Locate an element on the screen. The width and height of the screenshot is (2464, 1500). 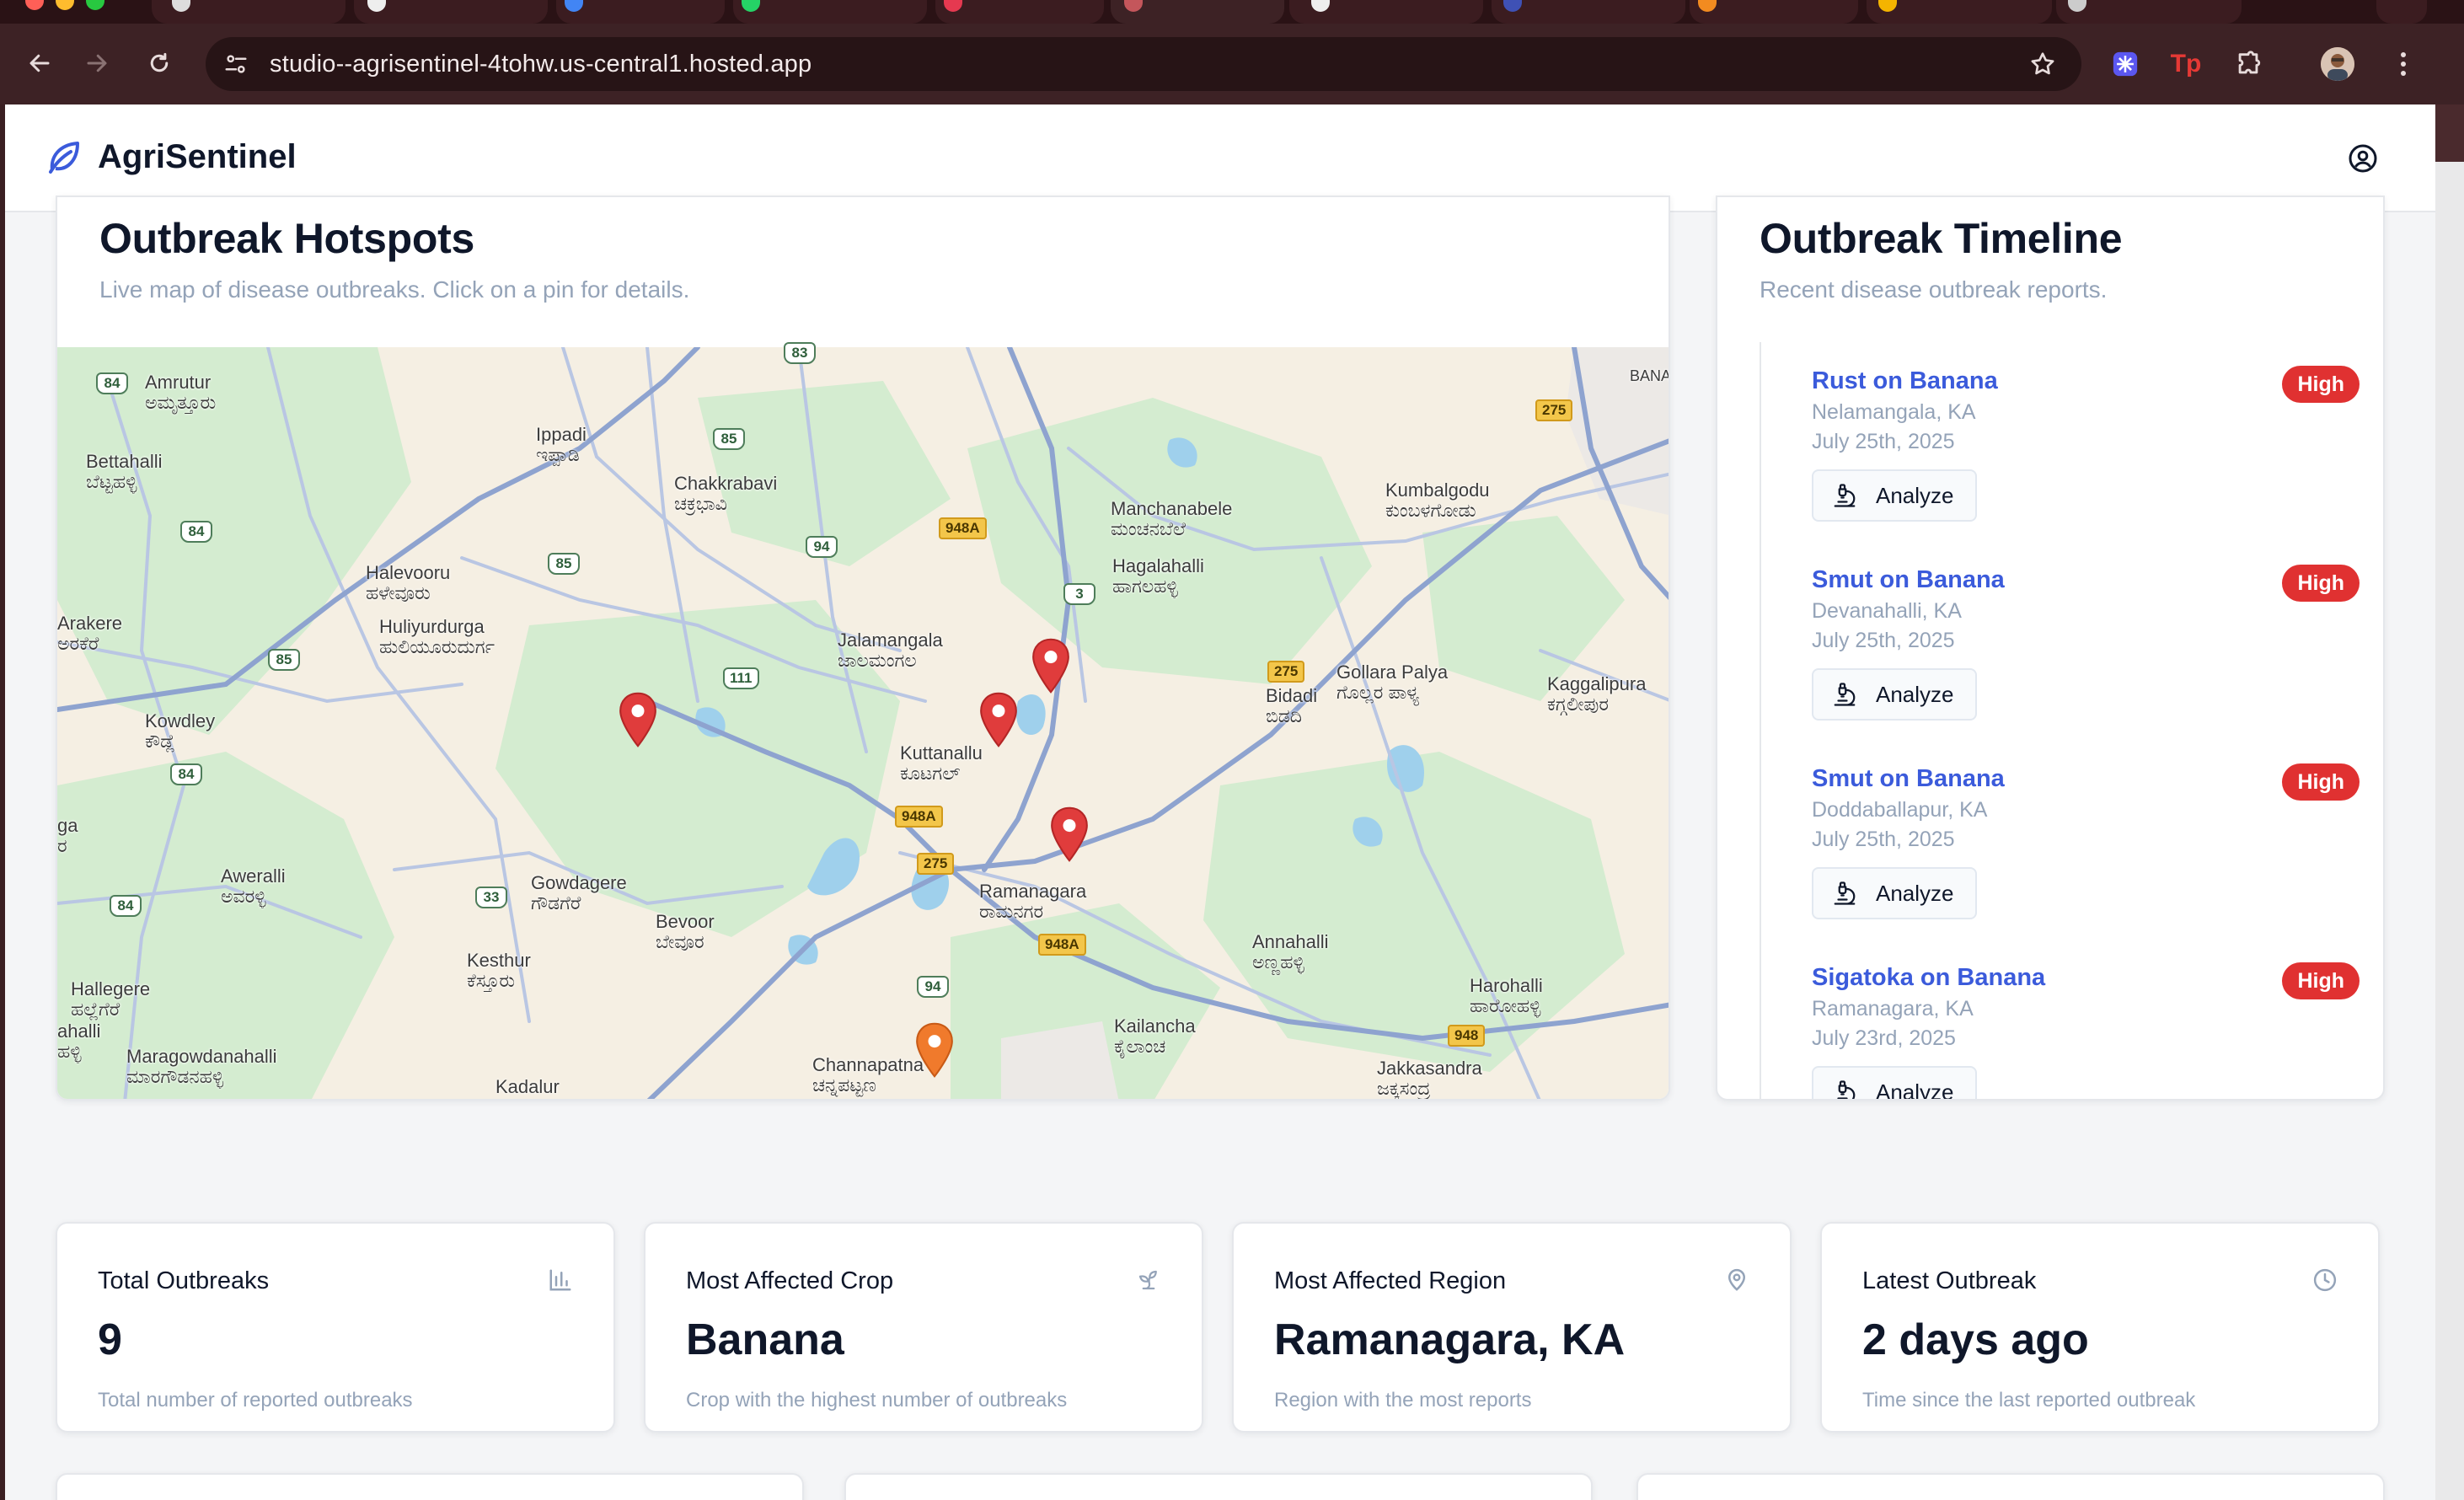
map-place-label: Huliyurdurga ಹುಲಿಯೂರುದುರ್ಗ is located at coordinates (437, 636).